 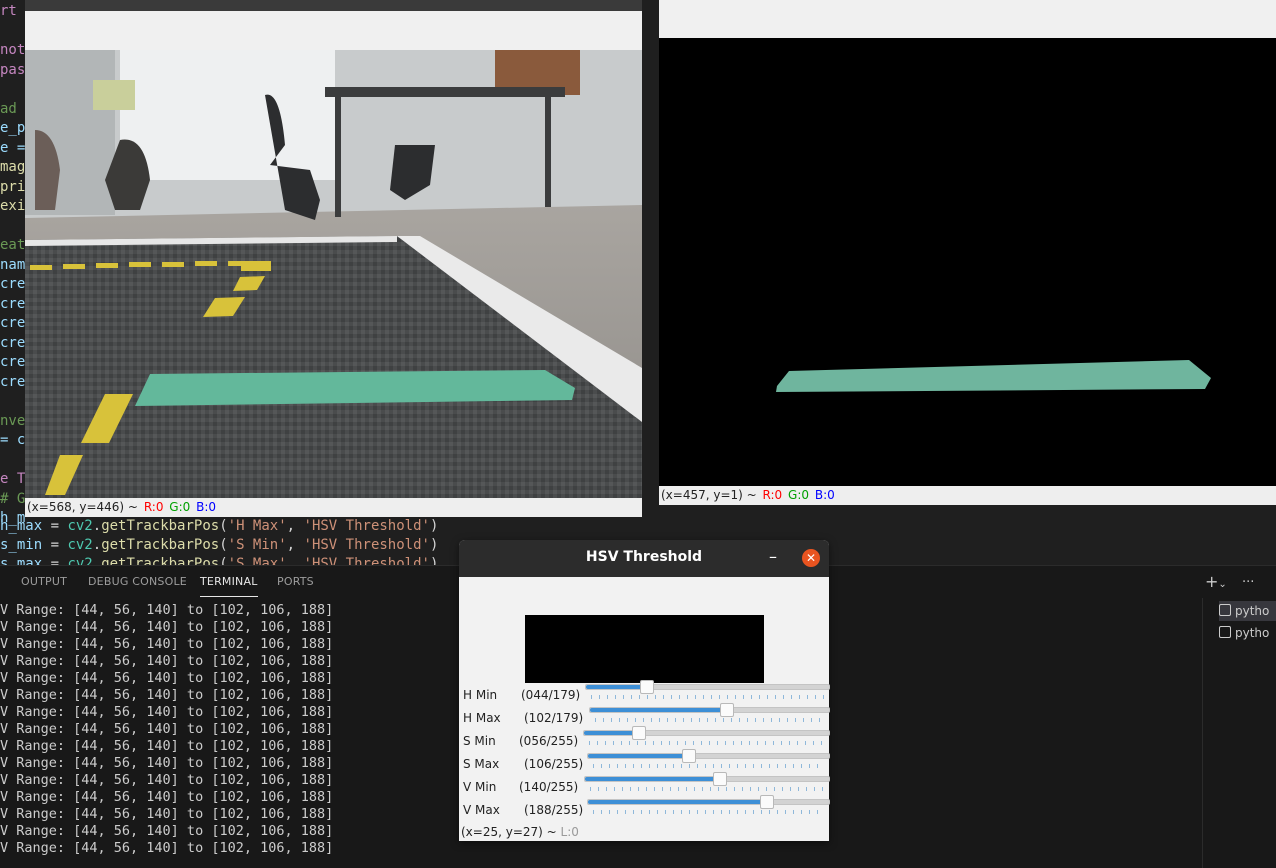 What do you see at coordinates (569, 832) in the screenshot?
I see `pixel-luma-value: L:0` at bounding box center [569, 832].